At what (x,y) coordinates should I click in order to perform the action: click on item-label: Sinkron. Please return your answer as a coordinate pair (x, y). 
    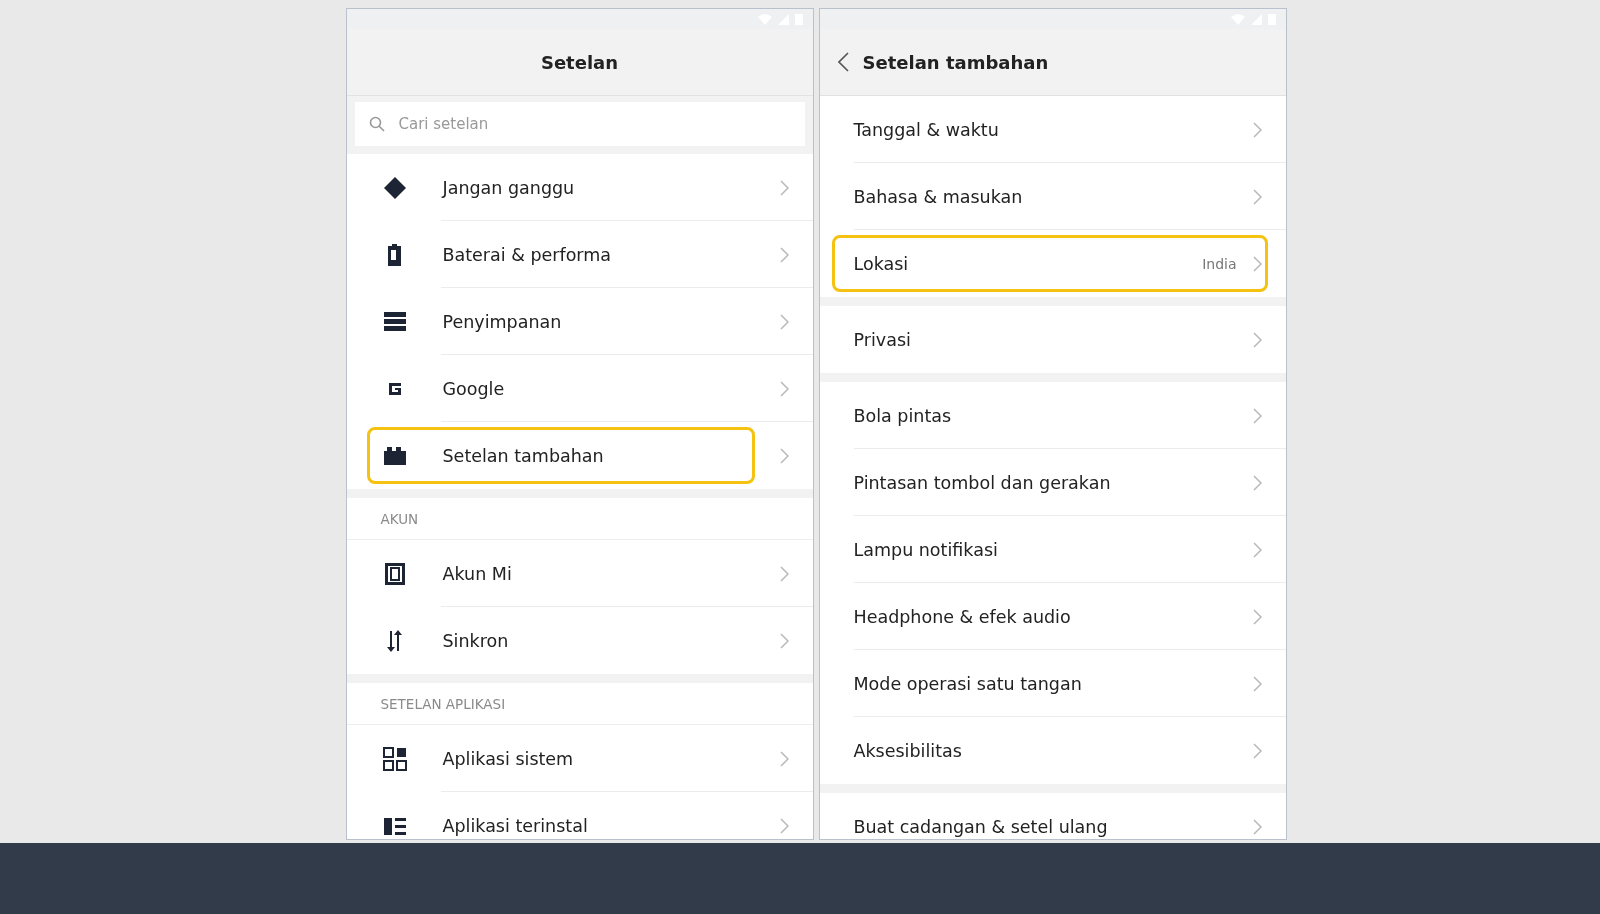
    Looking at the image, I should click on (476, 640).